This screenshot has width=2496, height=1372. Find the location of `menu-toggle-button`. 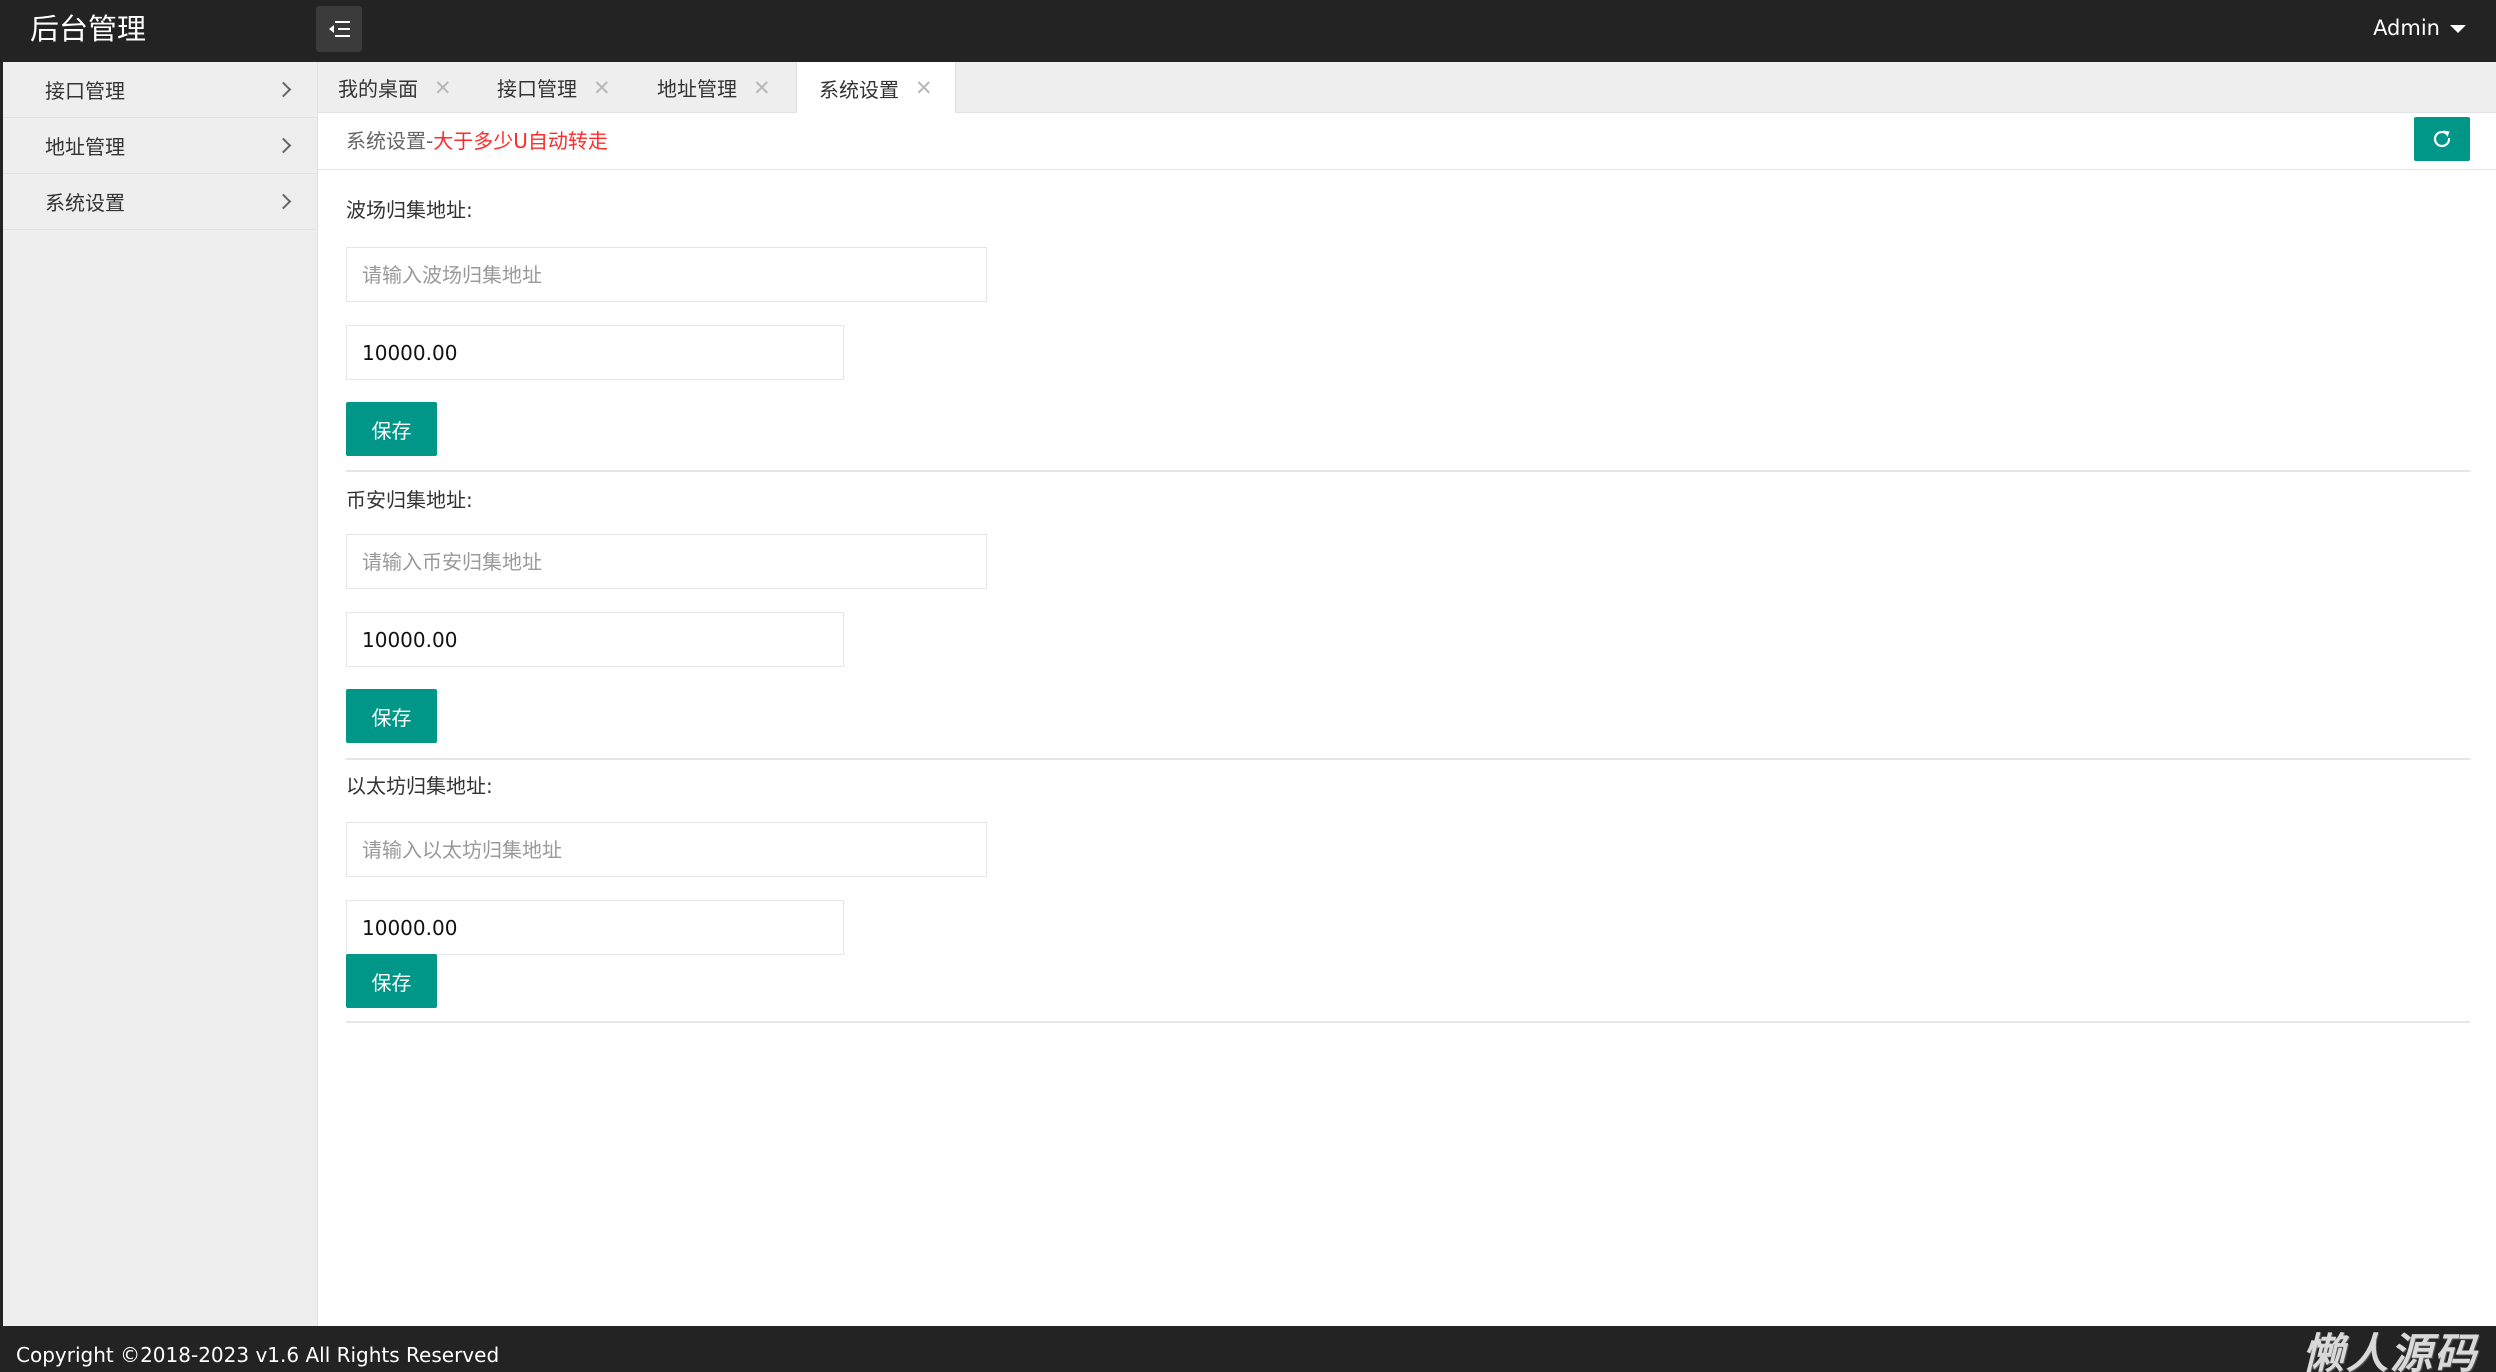

menu-toggle-button is located at coordinates (339, 29).